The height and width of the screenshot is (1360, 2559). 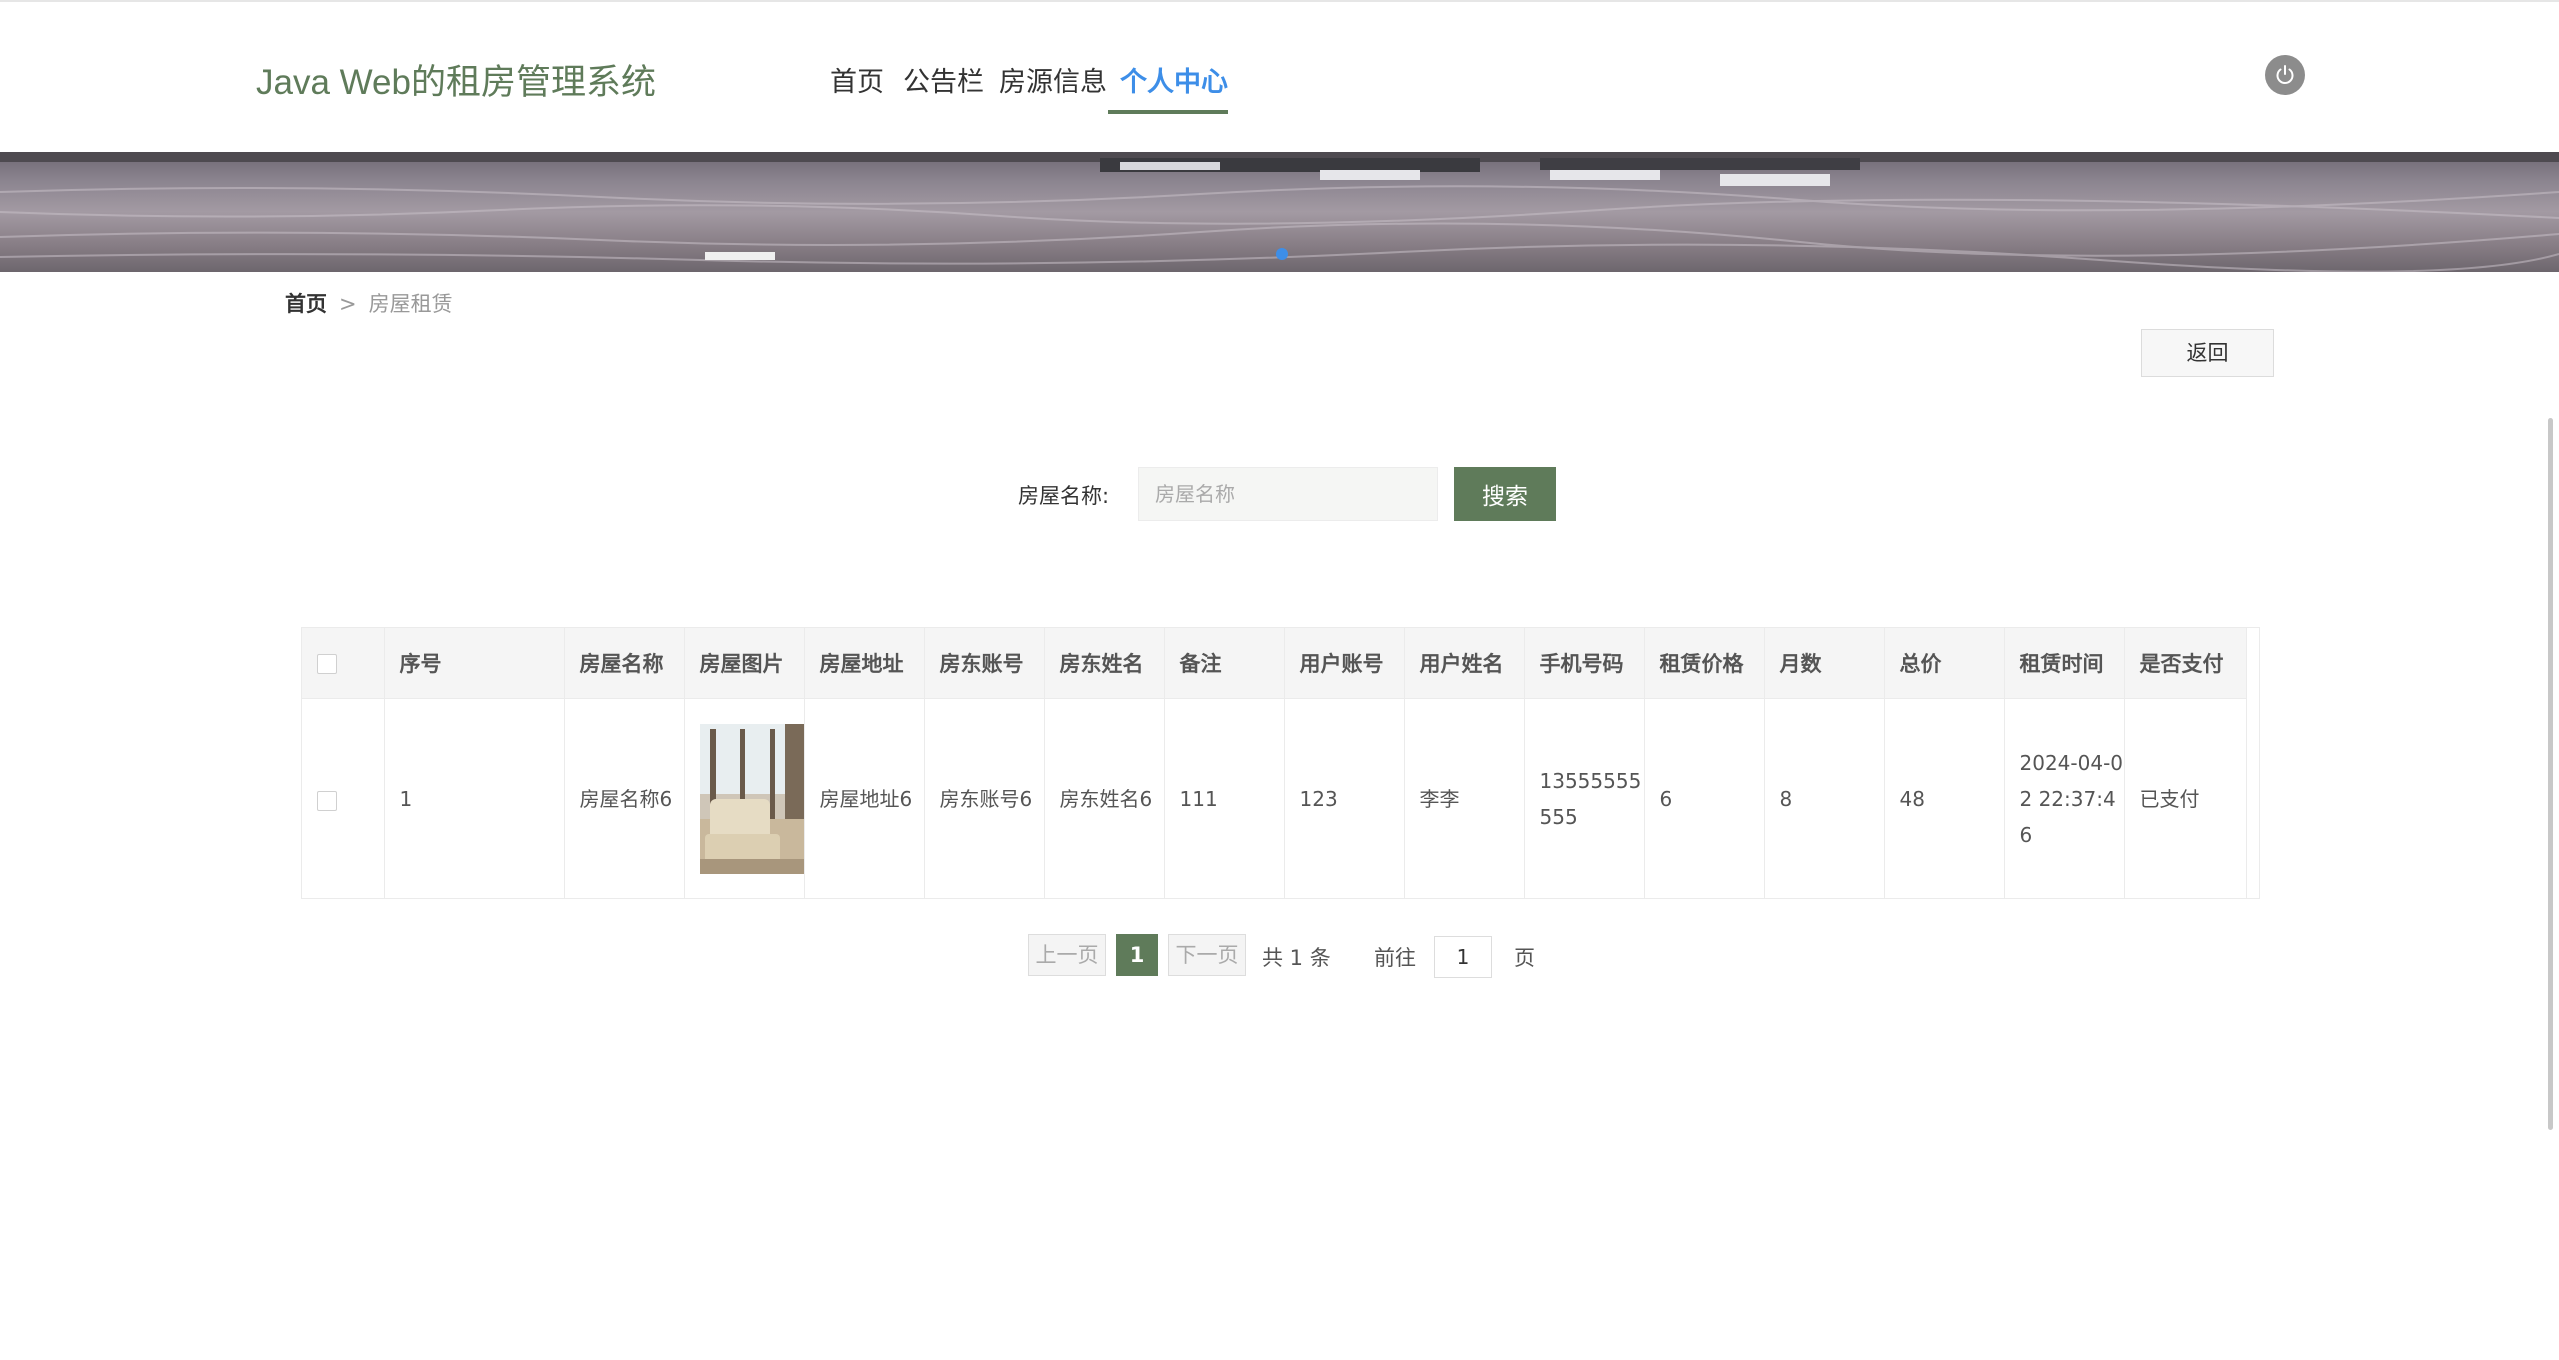 I want to click on power-icon, so click(x=2285, y=74).